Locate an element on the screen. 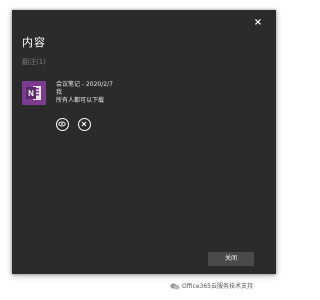 This screenshot has height=300, width=320. delete-button is located at coordinates (84, 124).